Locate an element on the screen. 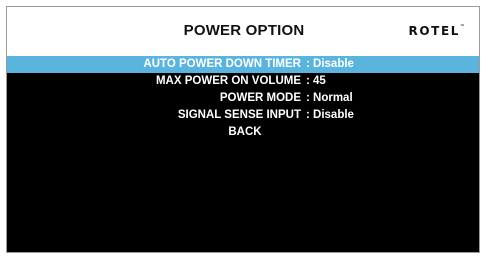  back-button: BACK is located at coordinates (243, 132).